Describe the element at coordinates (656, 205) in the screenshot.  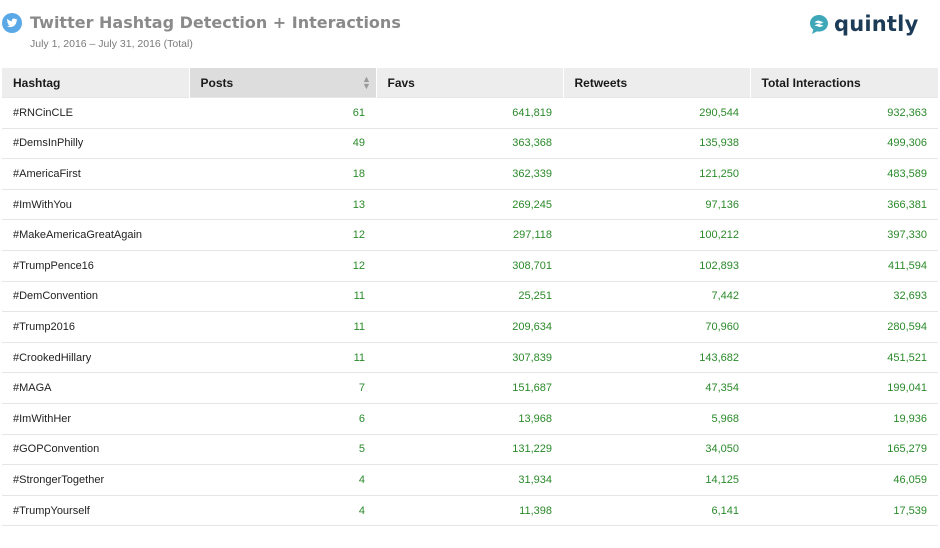
I see `retweets-cell: 97,136` at that location.